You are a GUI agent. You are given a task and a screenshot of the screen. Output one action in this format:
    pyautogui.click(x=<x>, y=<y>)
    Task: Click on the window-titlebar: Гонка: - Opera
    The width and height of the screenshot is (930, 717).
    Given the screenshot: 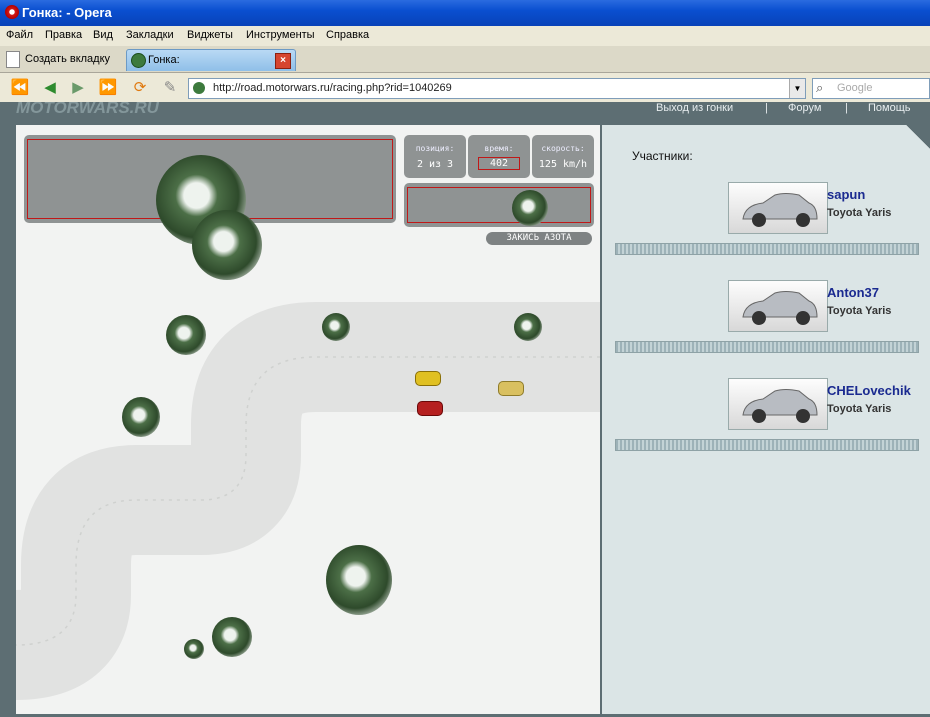 What is the action you would take?
    pyautogui.click(x=465, y=13)
    